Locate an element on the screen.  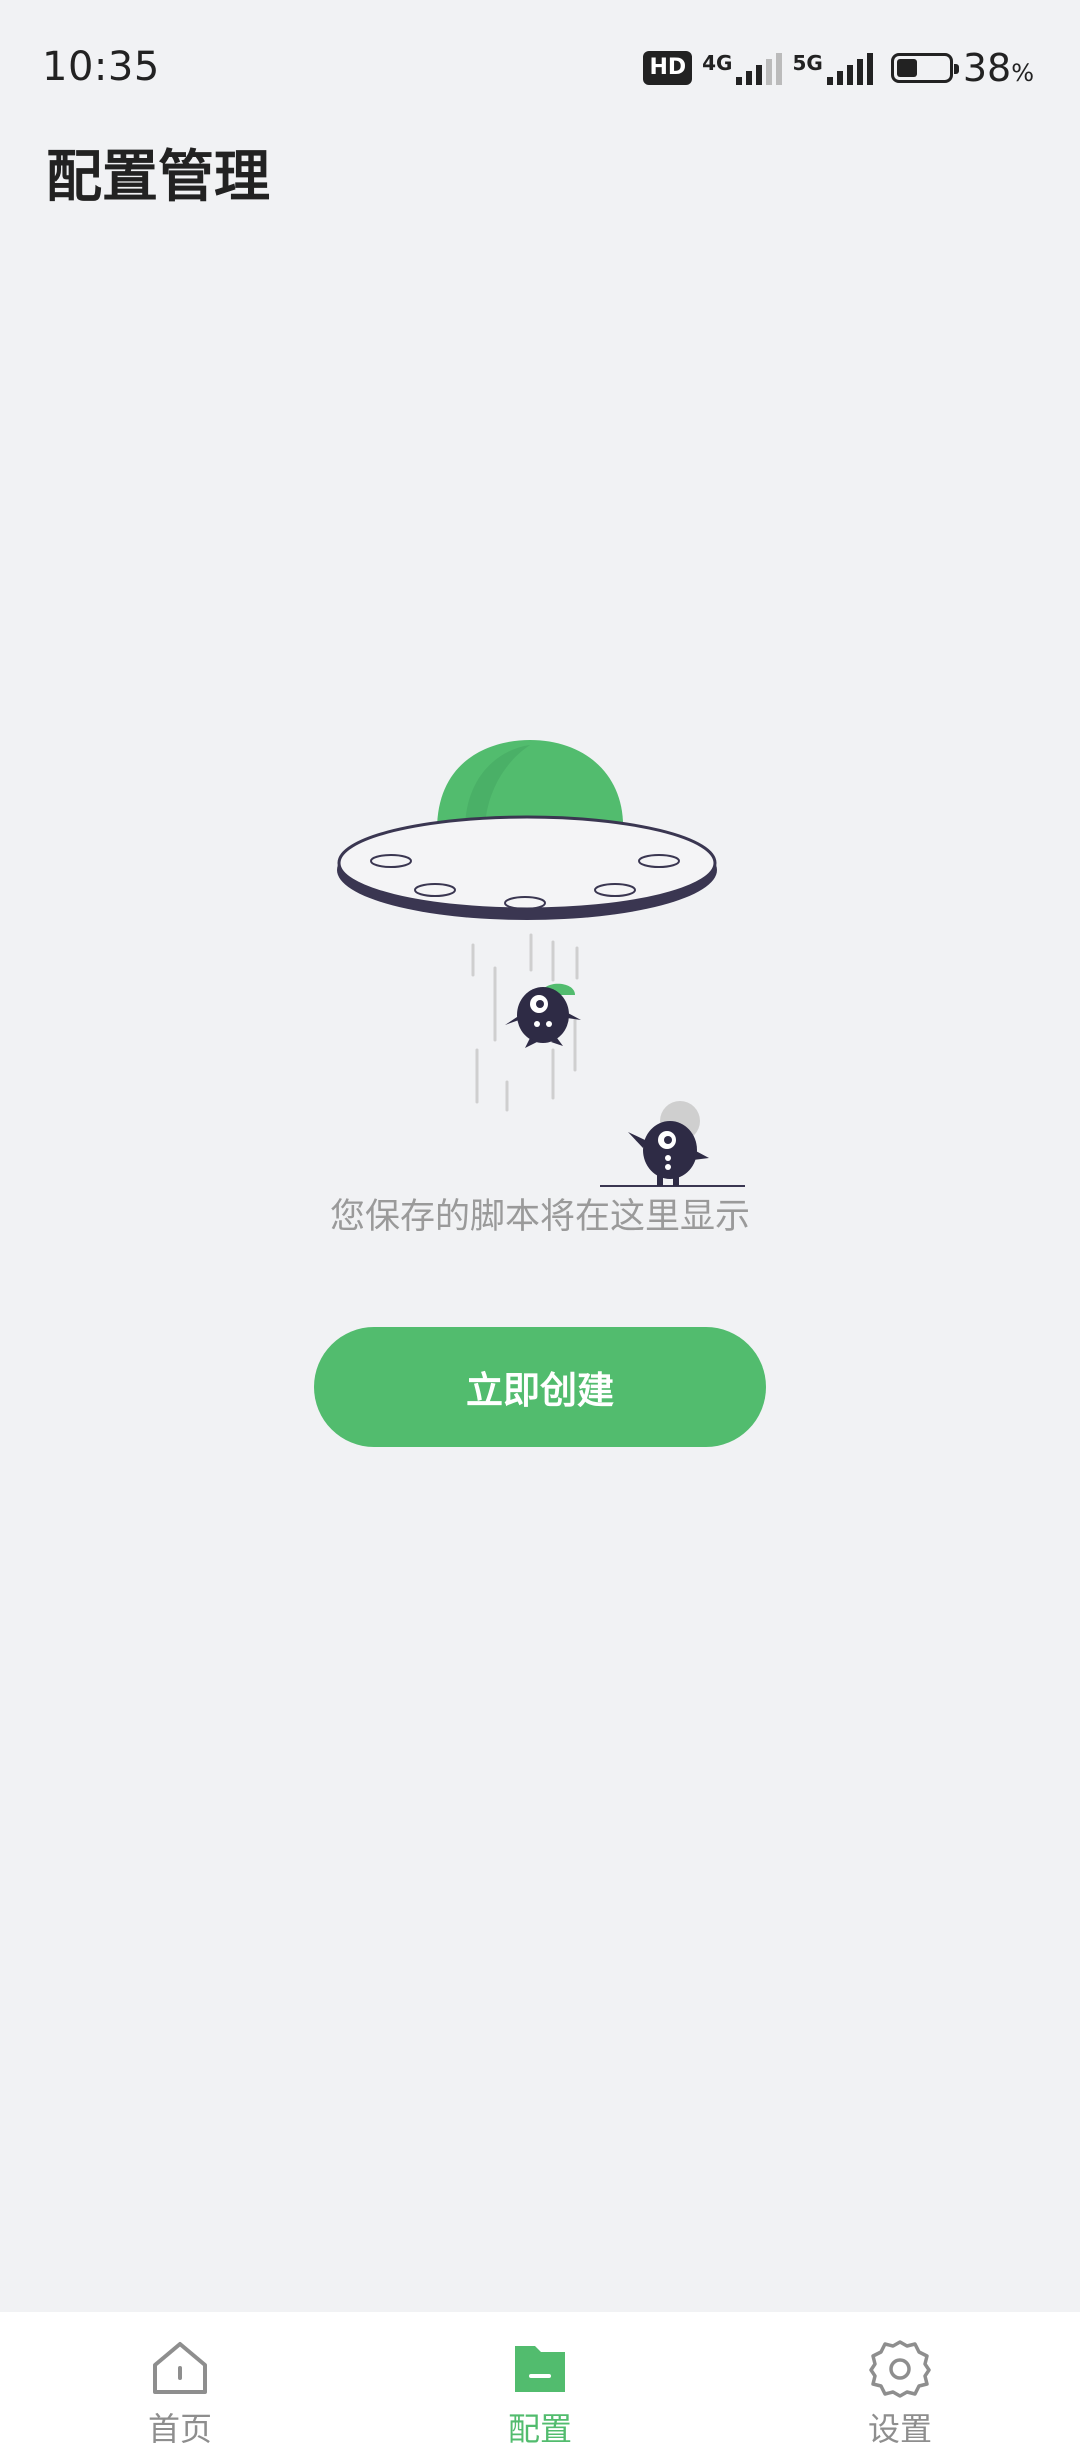
page-title: 配置管理 is located at coordinates (158, 177).